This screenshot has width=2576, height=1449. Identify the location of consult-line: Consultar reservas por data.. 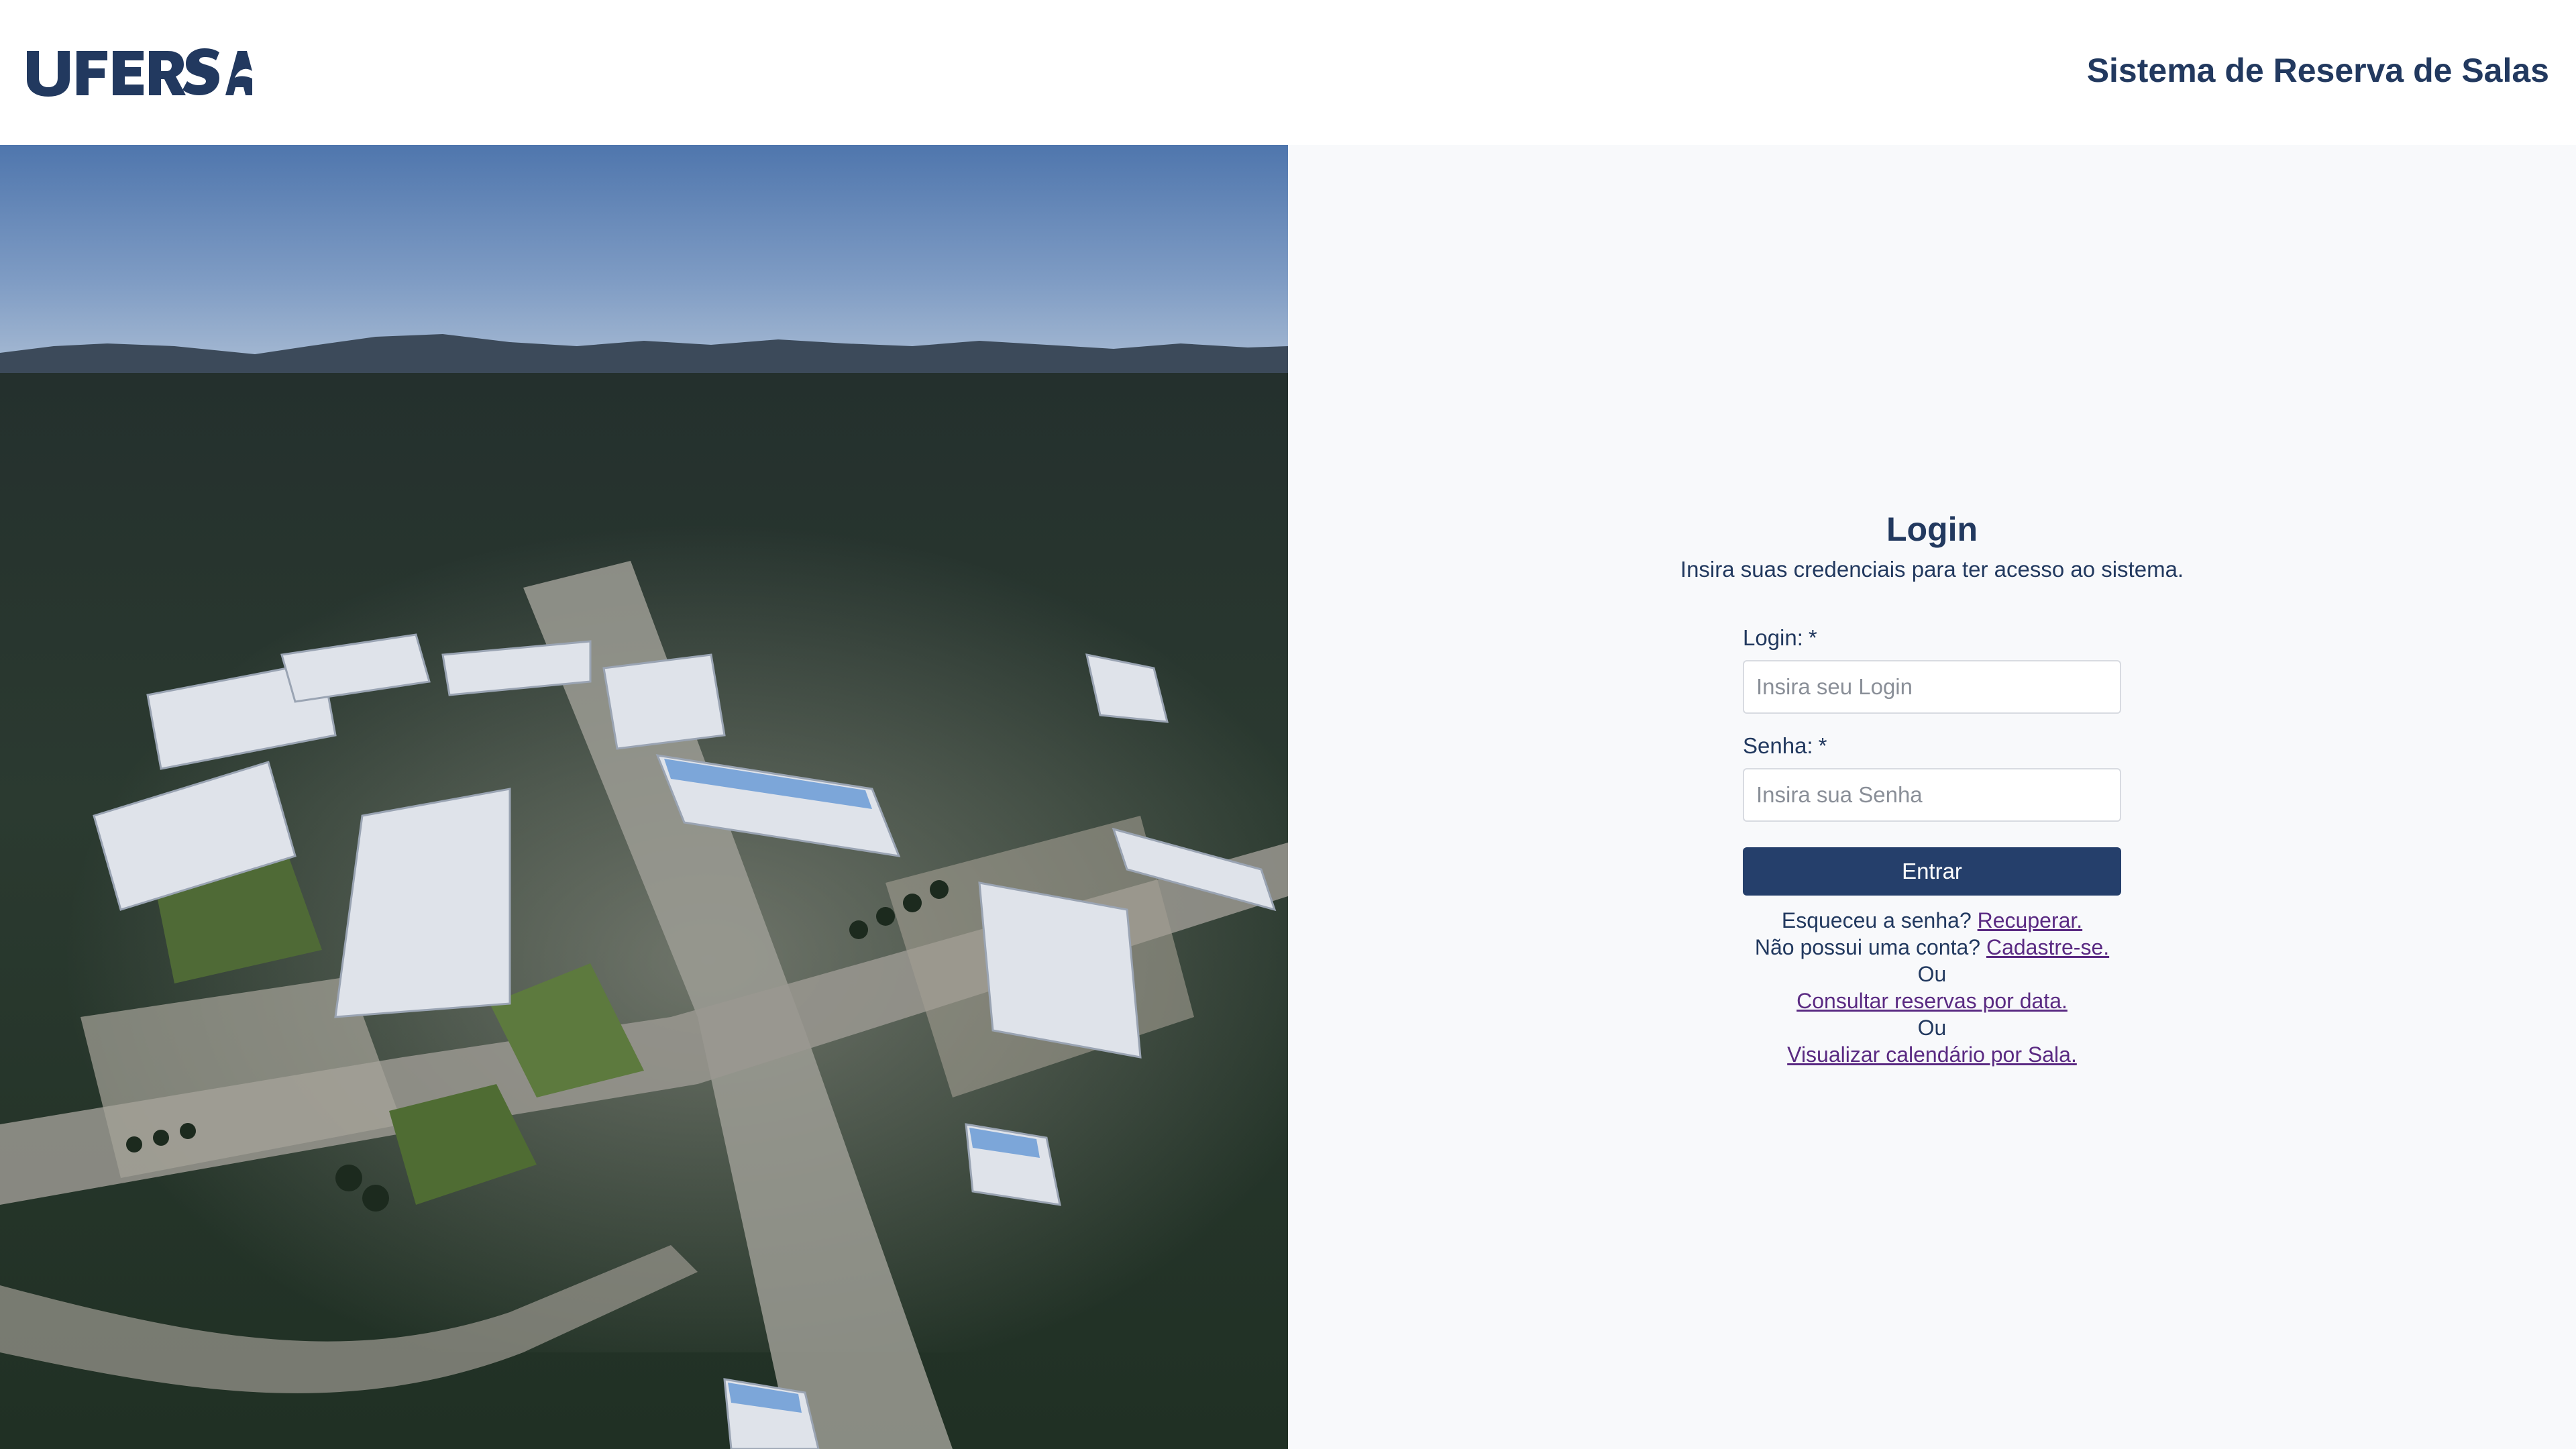
(1932, 1001).